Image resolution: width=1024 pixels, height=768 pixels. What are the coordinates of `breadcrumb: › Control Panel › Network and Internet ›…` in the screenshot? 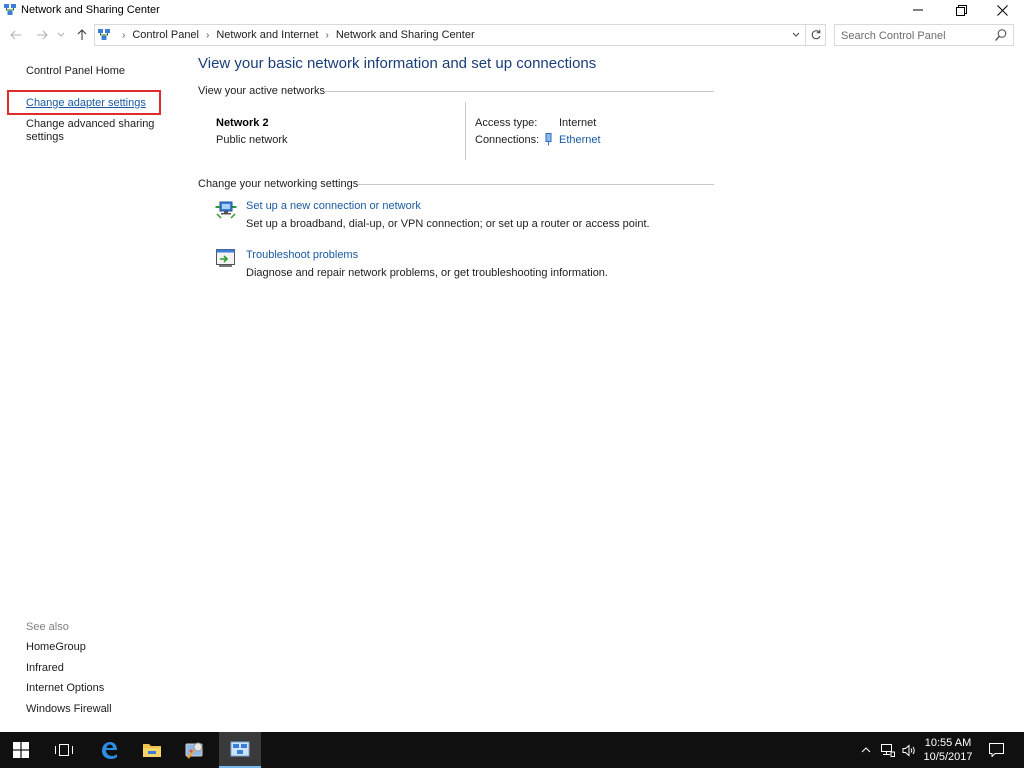 It's located at (295, 35).